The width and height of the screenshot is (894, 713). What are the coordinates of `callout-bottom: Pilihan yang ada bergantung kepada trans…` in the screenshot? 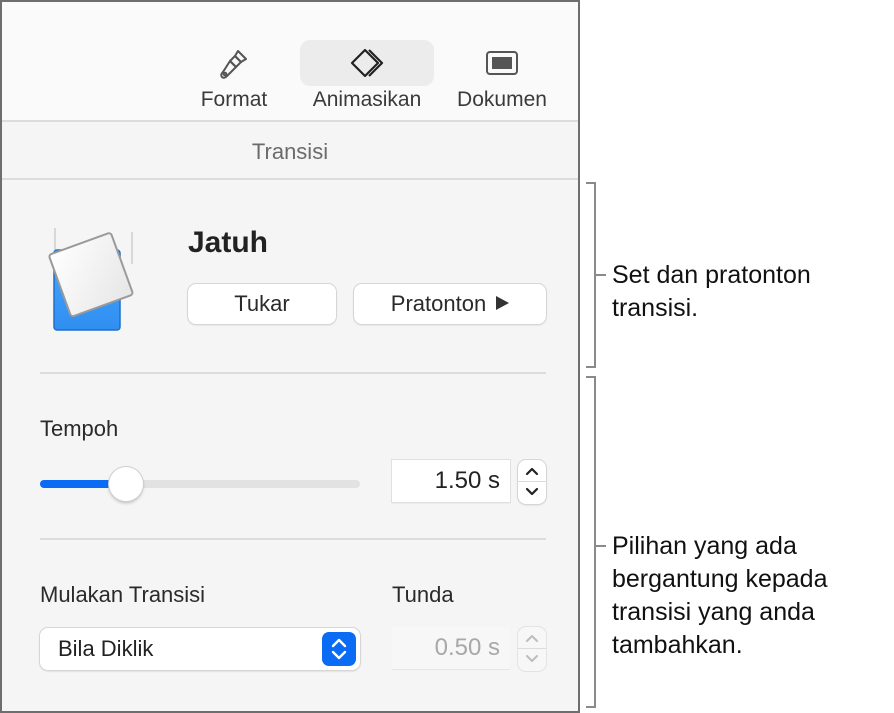 It's located at (719, 596).